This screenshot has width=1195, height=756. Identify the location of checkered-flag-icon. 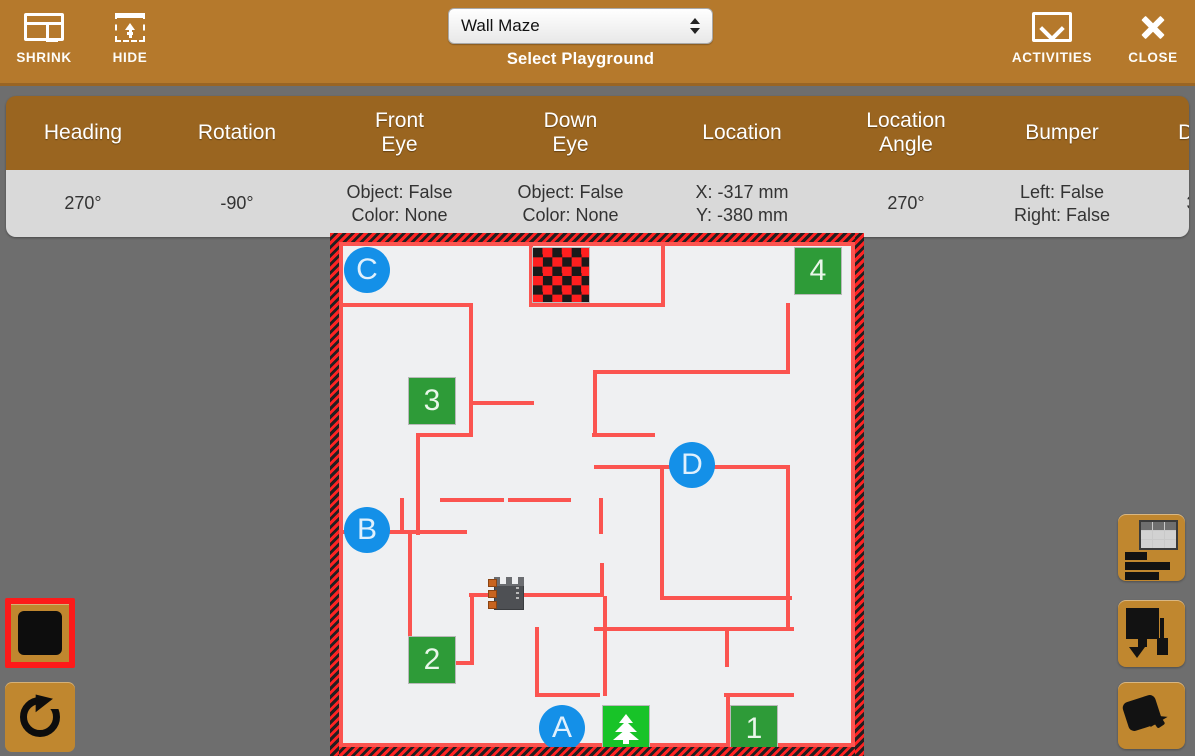
(561, 275).